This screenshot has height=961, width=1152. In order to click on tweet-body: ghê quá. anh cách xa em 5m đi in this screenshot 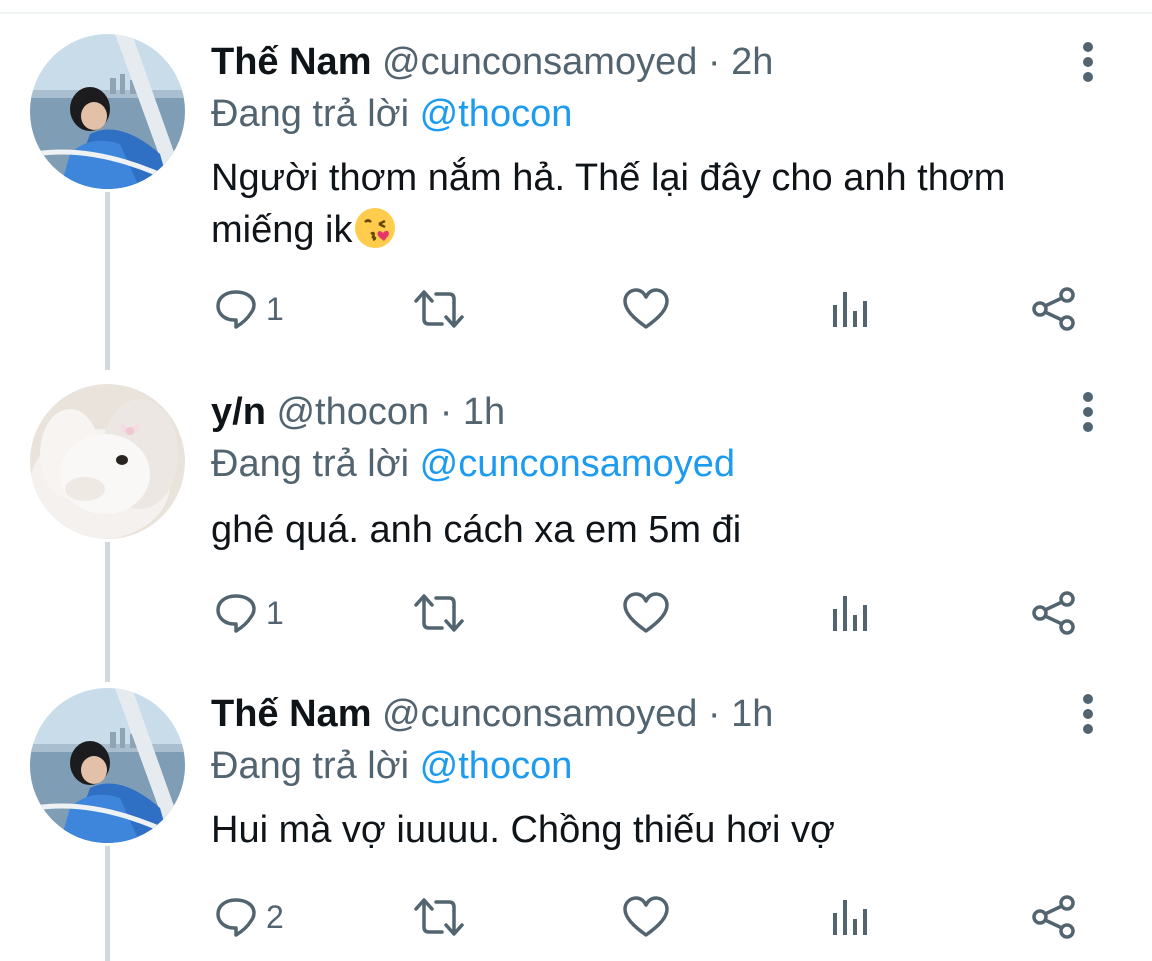, I will do `click(476, 530)`.